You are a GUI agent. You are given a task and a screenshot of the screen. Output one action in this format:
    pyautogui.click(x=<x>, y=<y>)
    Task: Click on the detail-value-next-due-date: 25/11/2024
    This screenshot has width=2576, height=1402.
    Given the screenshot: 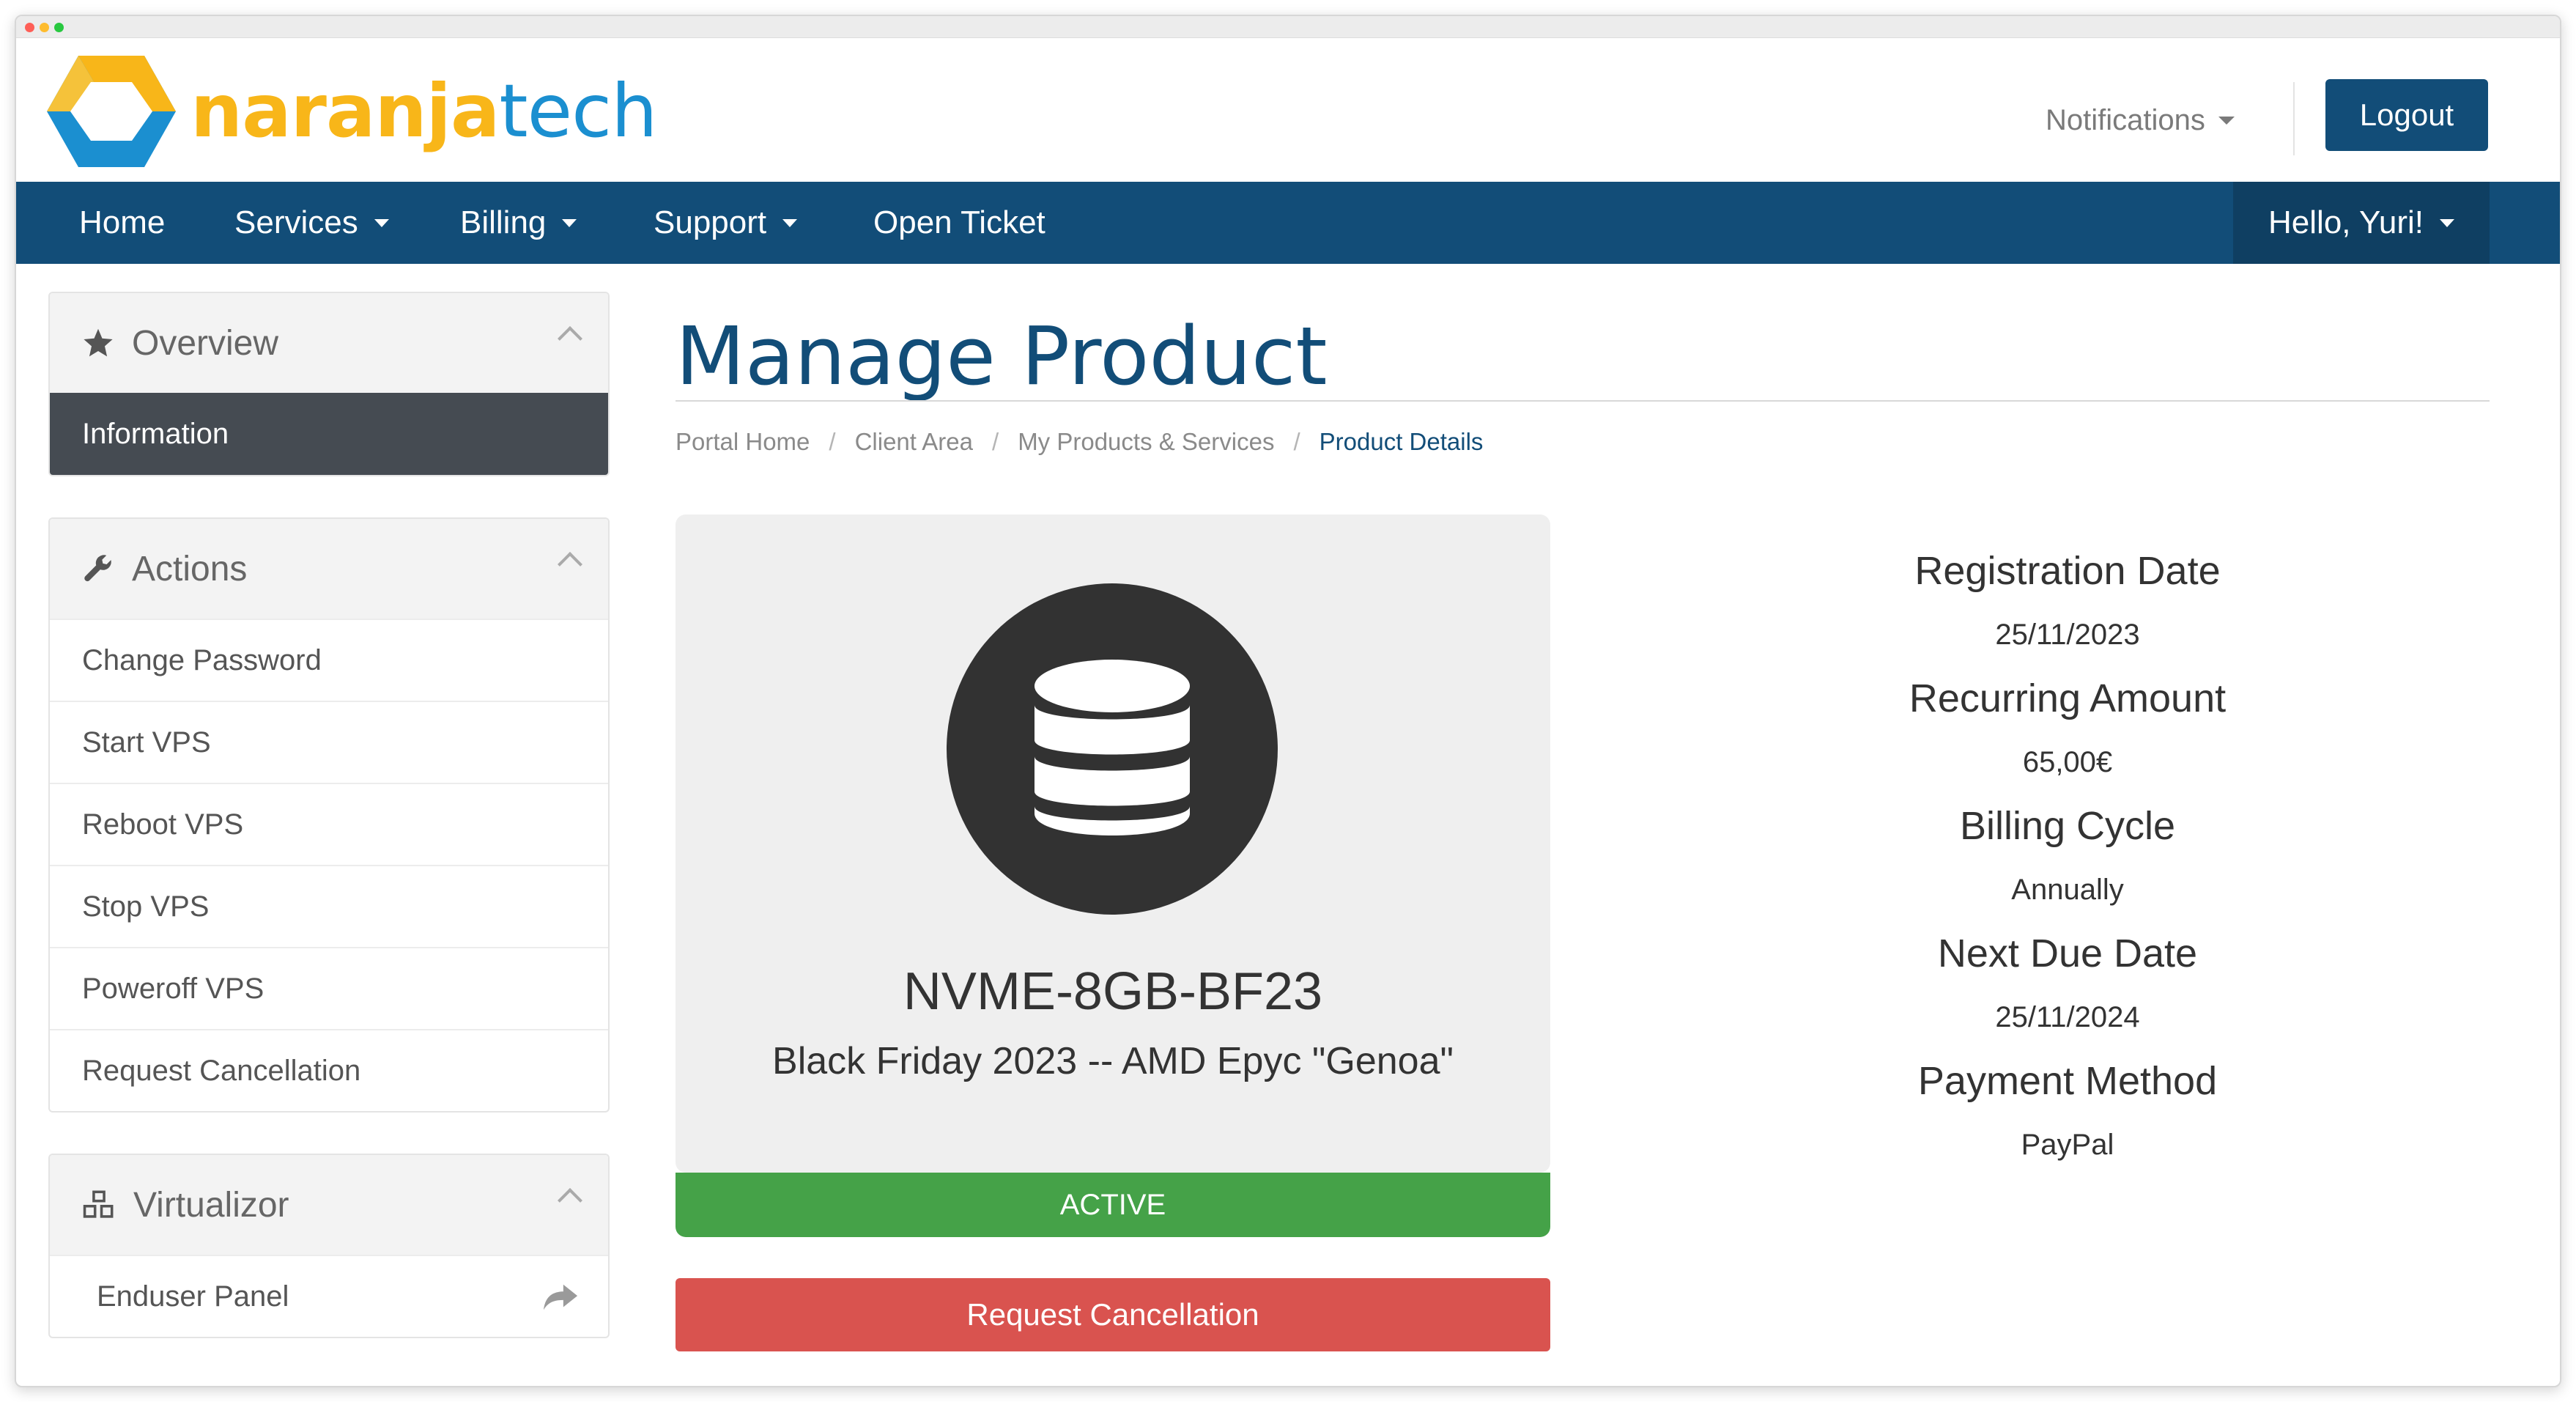 What is the action you would take?
    pyautogui.click(x=2067, y=1017)
    